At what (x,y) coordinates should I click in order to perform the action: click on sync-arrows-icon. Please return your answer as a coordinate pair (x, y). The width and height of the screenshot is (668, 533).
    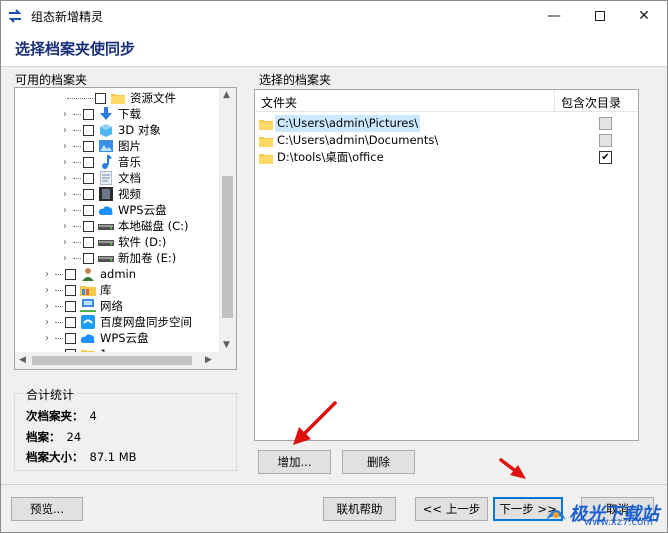
    Looking at the image, I should click on (15, 16).